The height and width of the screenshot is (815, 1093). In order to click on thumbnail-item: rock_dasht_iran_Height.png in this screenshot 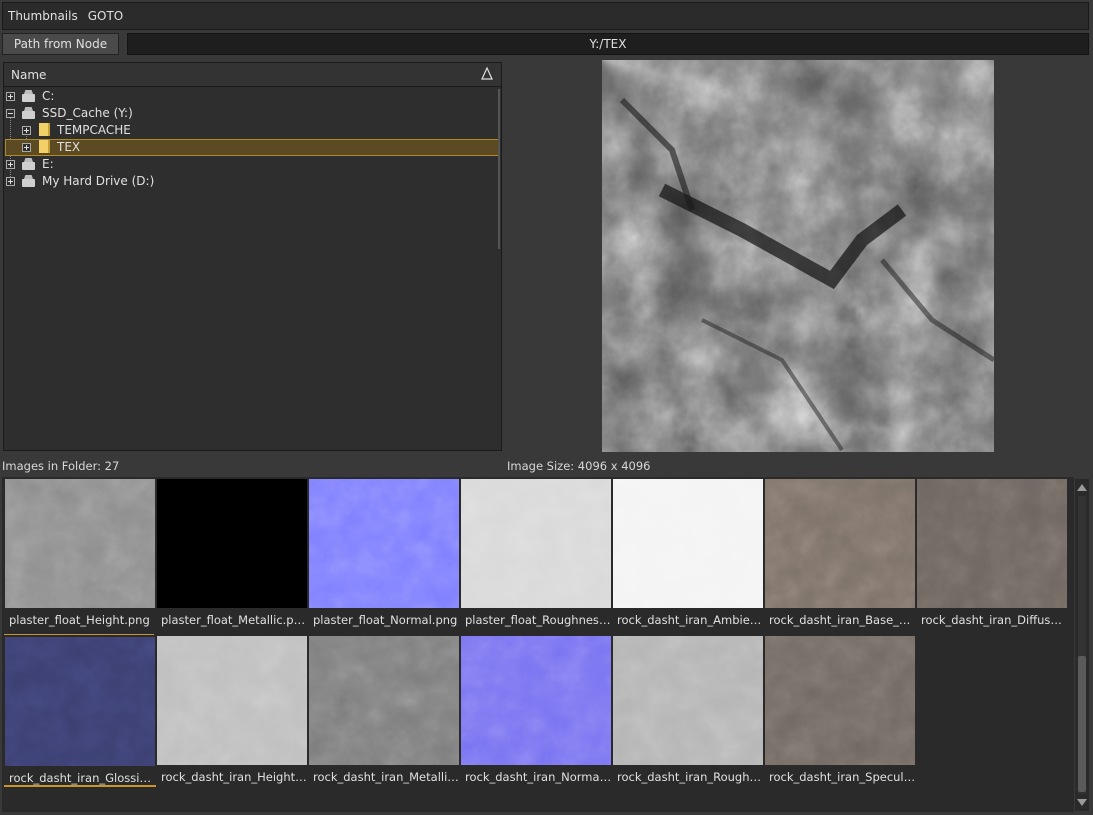, I will do `click(232, 710)`.